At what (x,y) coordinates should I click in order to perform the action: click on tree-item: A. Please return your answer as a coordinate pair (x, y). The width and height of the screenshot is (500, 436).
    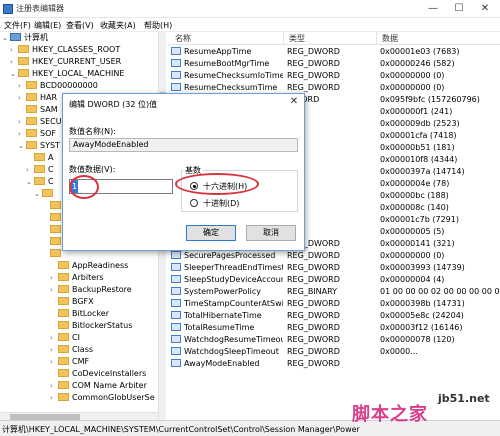
    Looking at the image, I should click on (39, 158).